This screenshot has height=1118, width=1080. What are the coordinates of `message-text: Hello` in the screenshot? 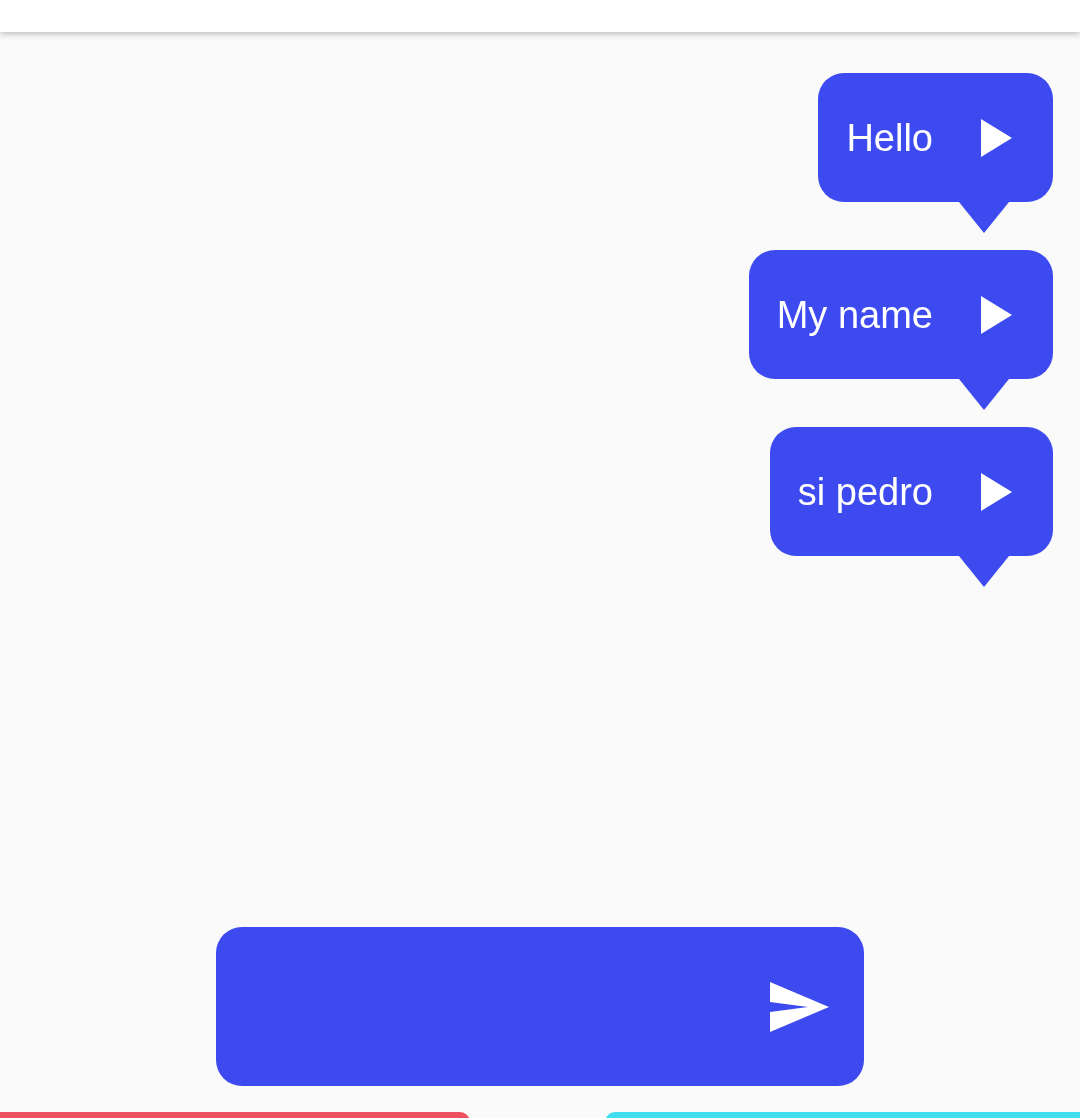 It's located at (889, 137).